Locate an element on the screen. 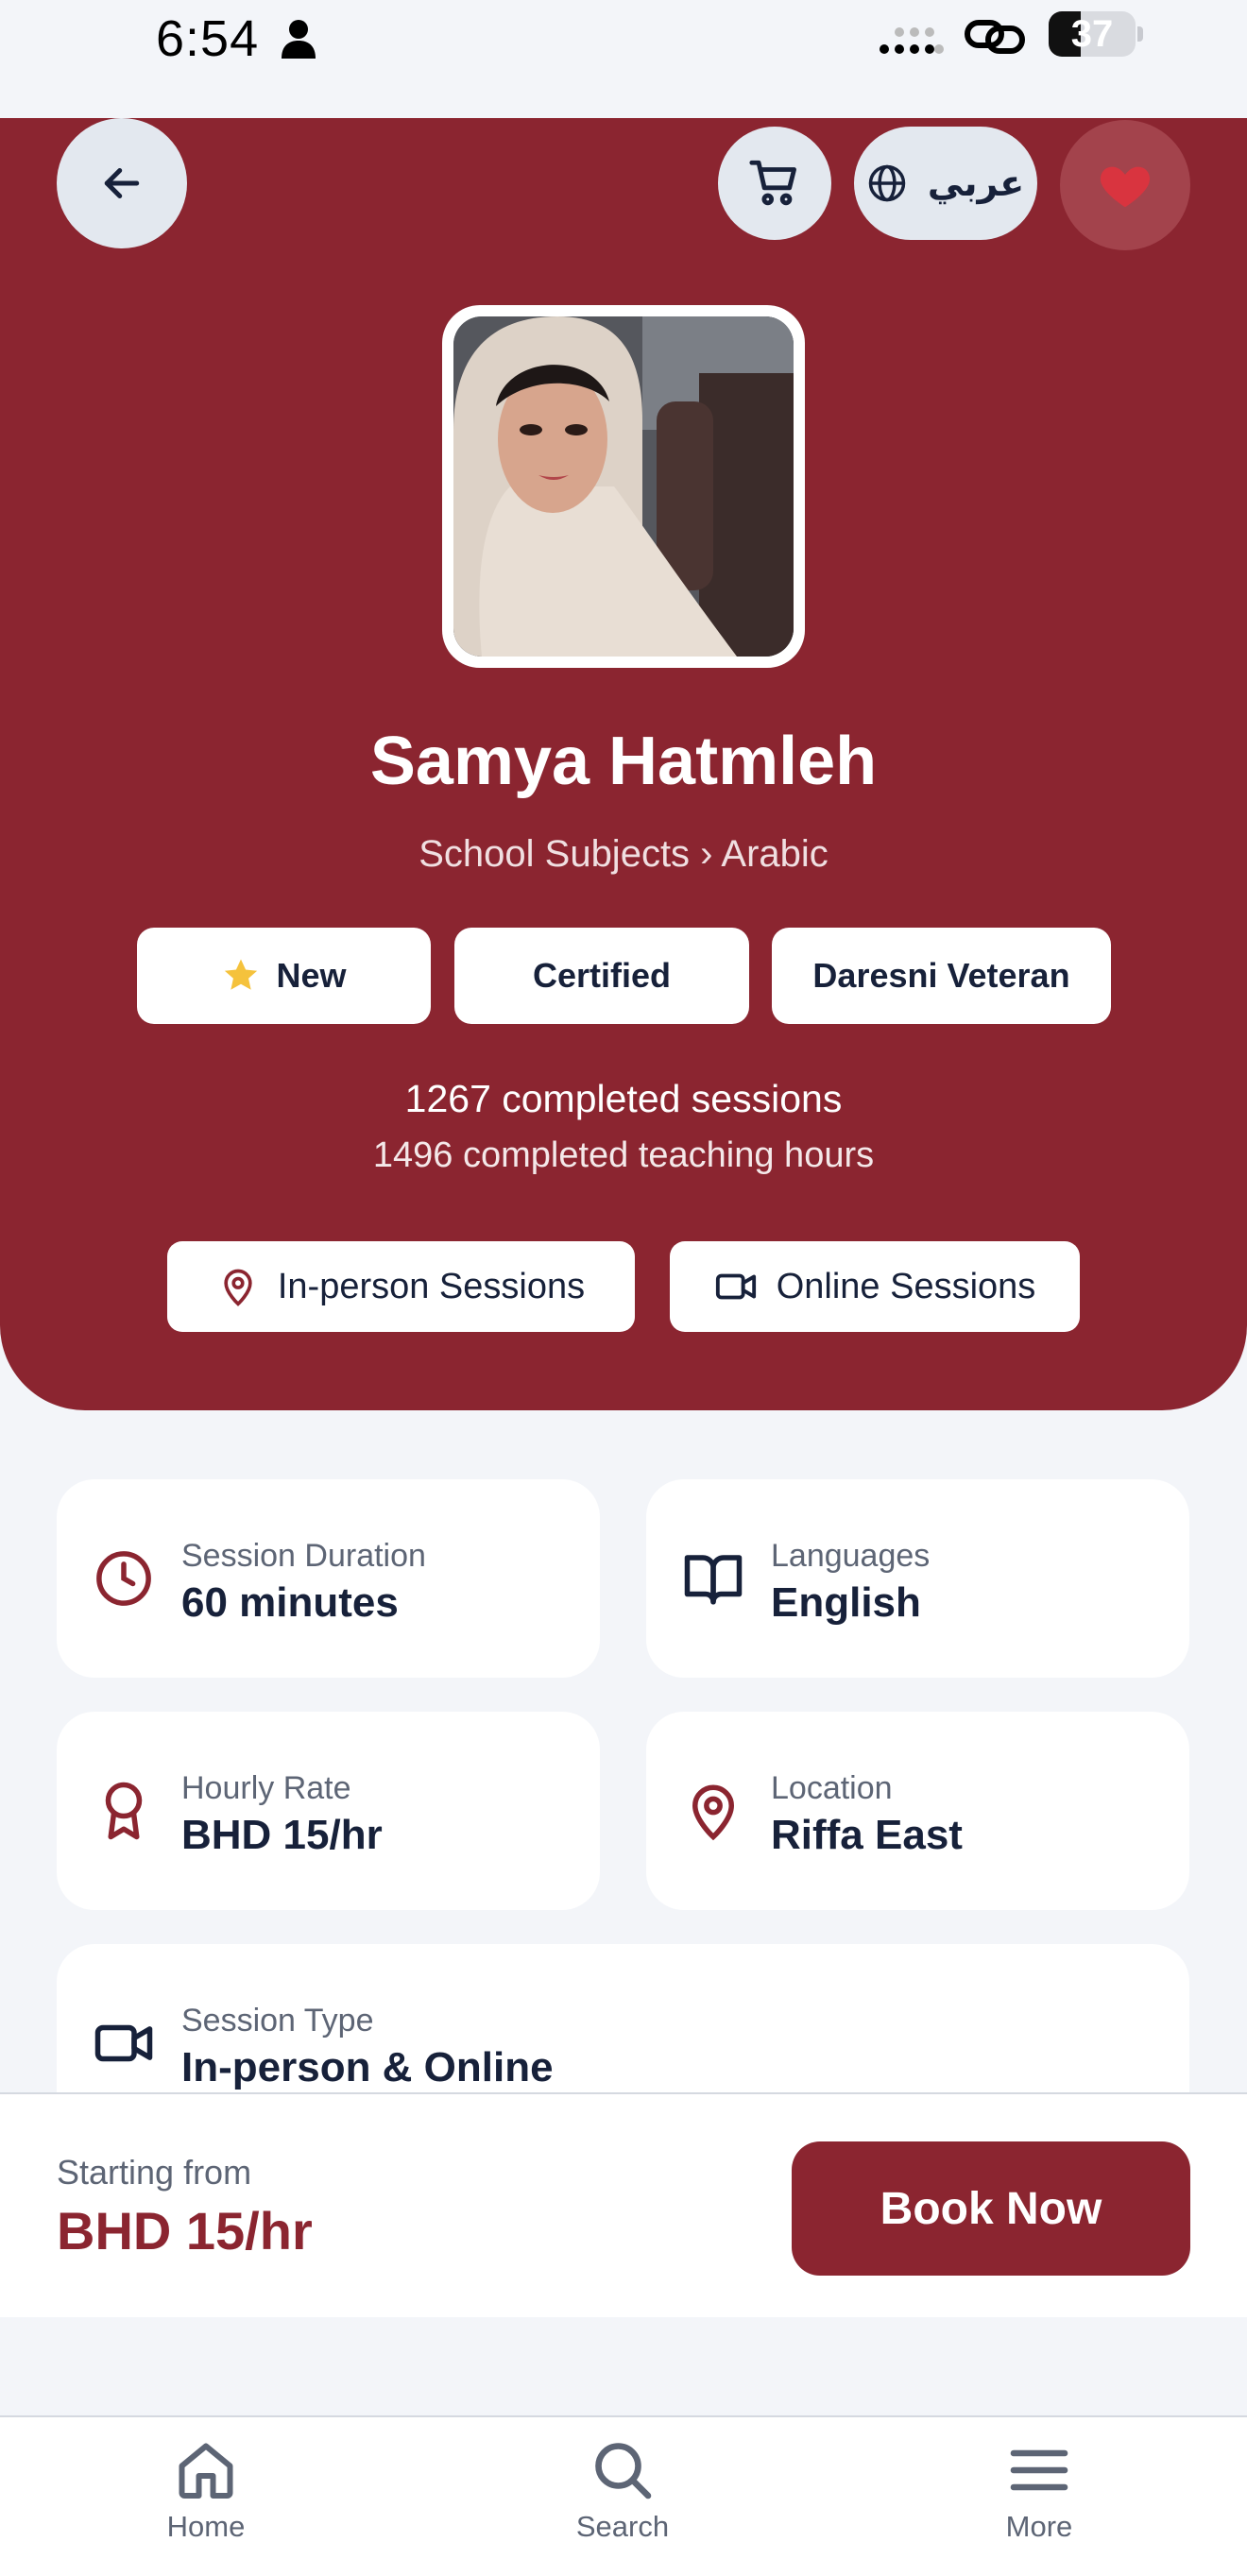 The width and height of the screenshot is (1247, 2576). tab-search-label: Search is located at coordinates (622, 2527).